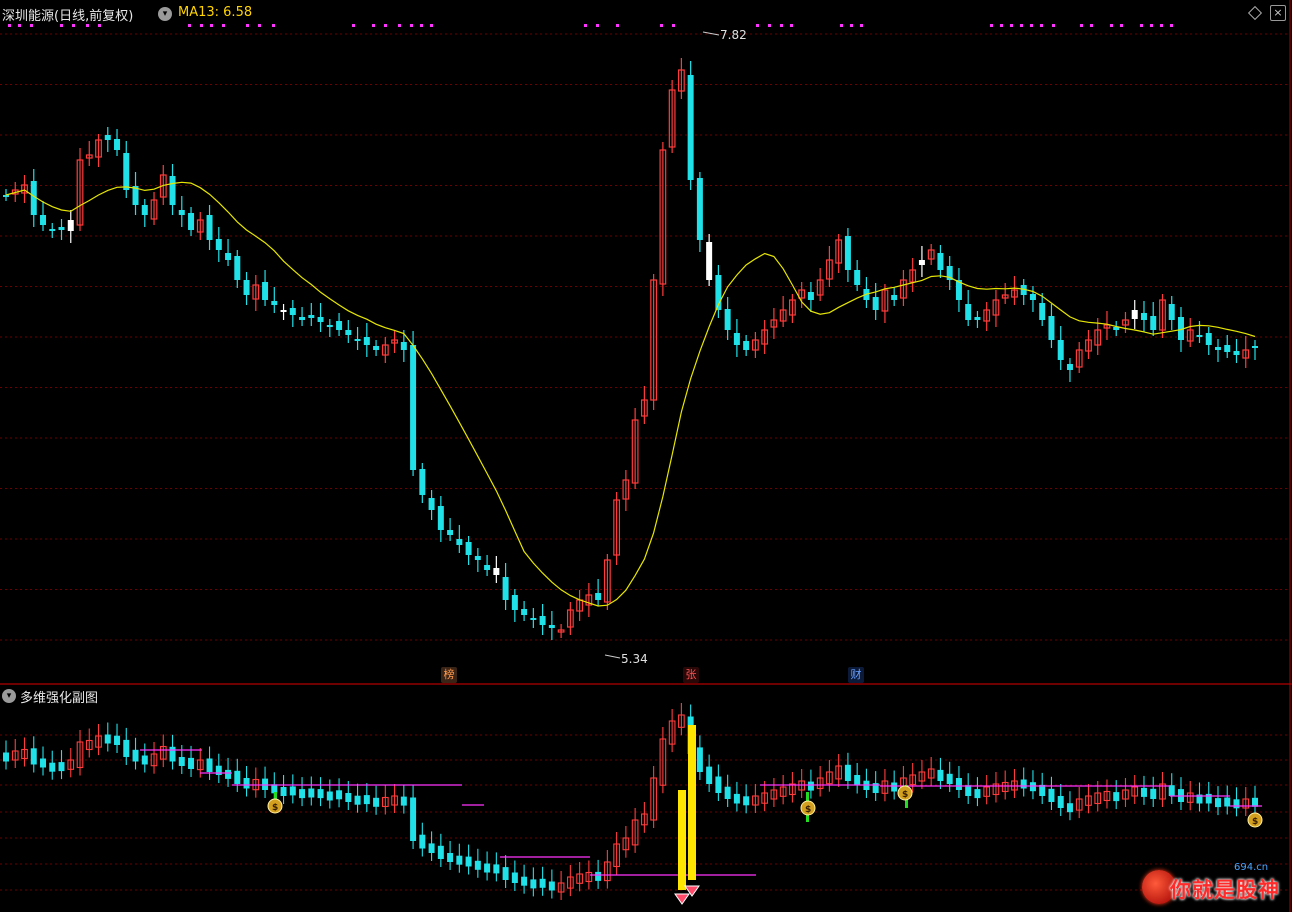 Image resolution: width=1292 pixels, height=912 pixels. Describe the element at coordinates (165, 14) in the screenshot. I see `chevron-down-icon: ▾` at that location.